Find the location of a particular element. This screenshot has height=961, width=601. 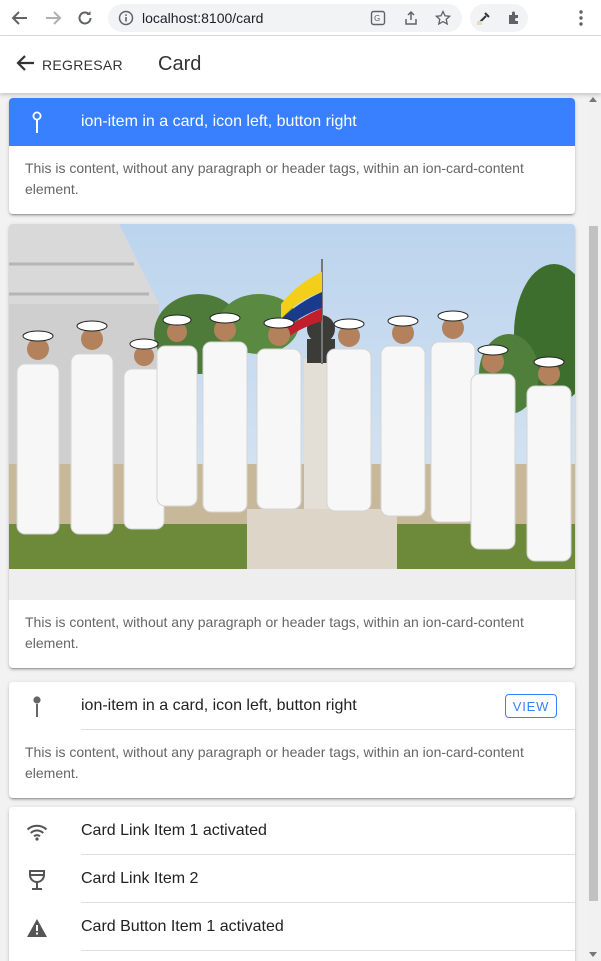

forward-arrow-icon is located at coordinates (53, 18).